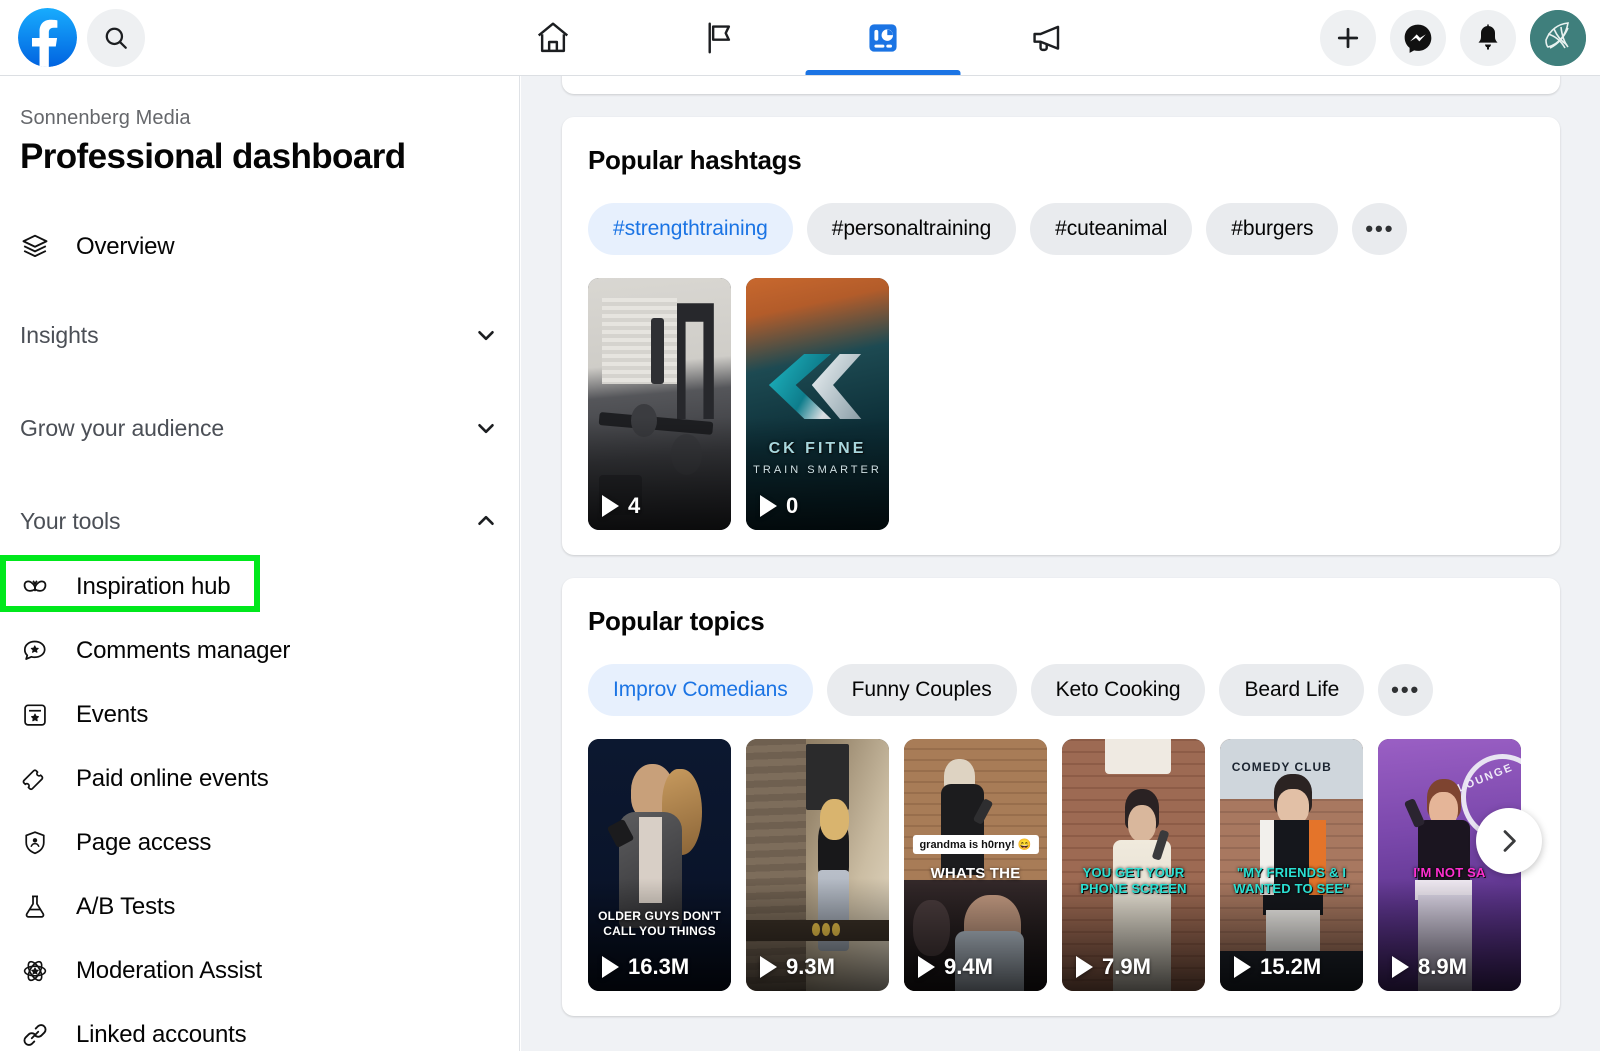 This screenshot has width=1600, height=1051. I want to click on hashtag-chip-cuteanimal: #cuteanimal, so click(1111, 229).